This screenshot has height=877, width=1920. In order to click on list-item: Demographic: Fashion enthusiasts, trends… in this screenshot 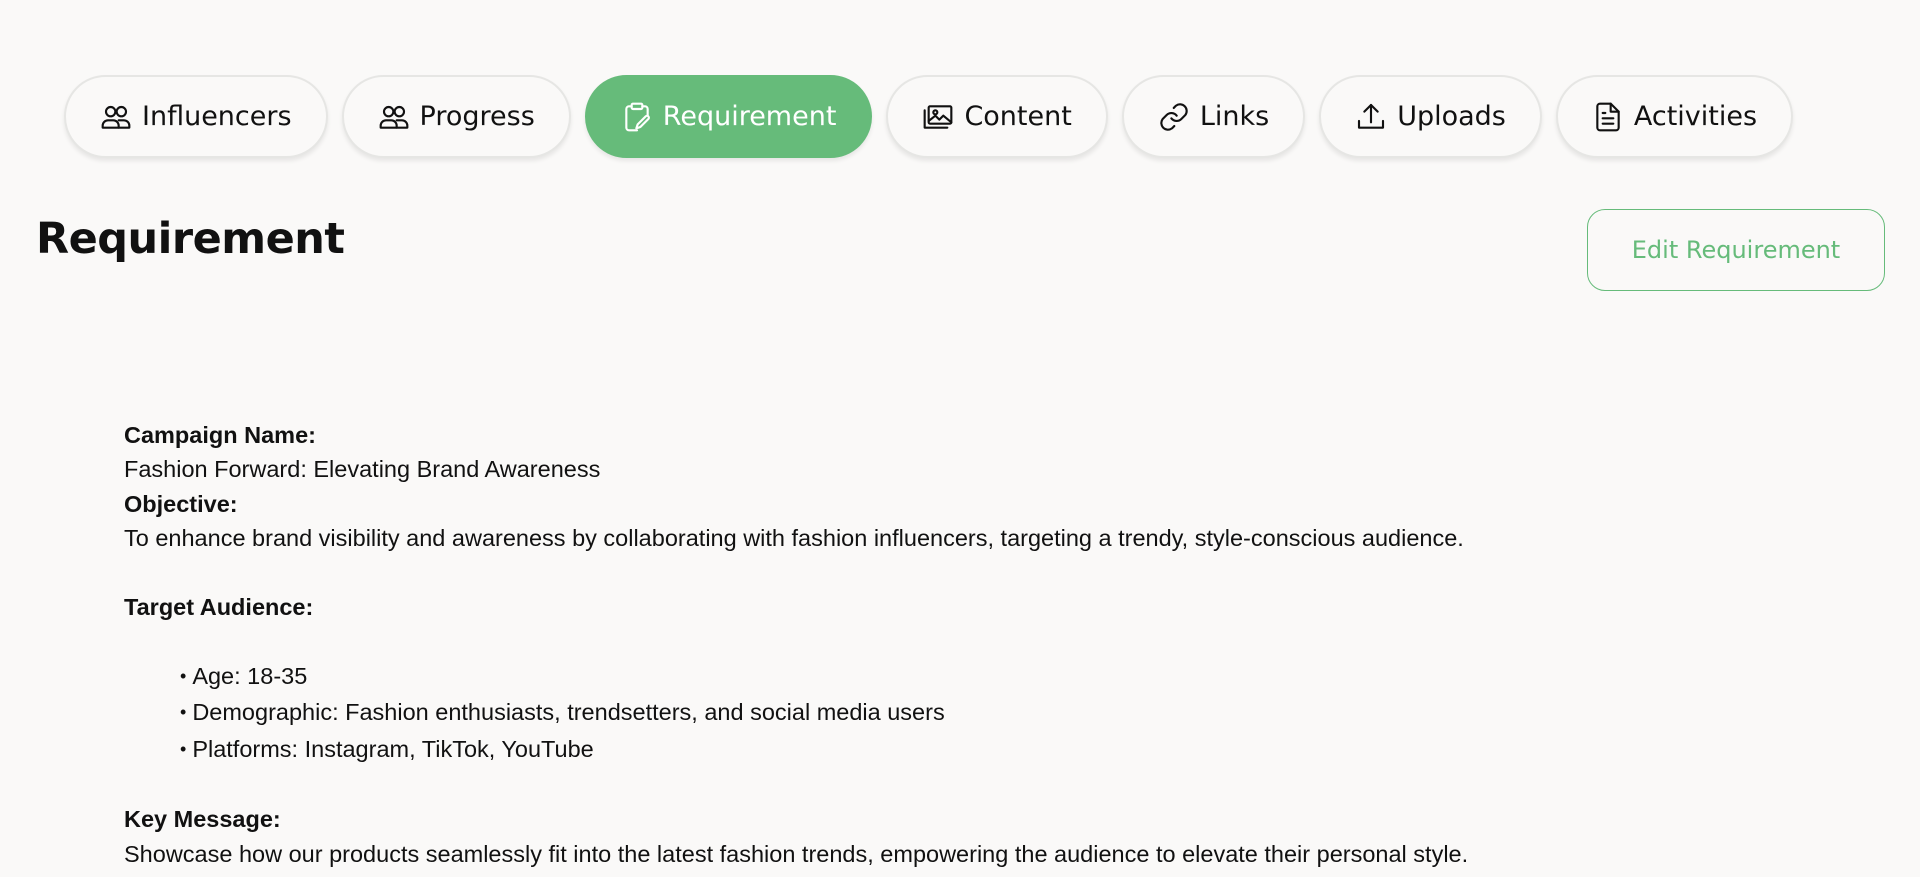, I will do `click(824, 713)`.